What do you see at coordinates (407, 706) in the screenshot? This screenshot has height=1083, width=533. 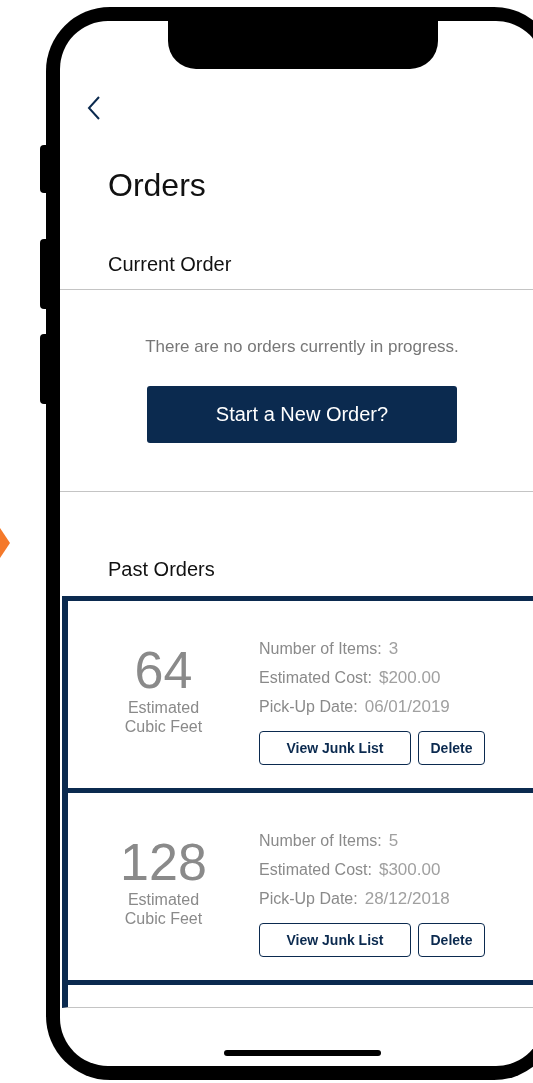 I see `field-value: 06/01/2019` at bounding box center [407, 706].